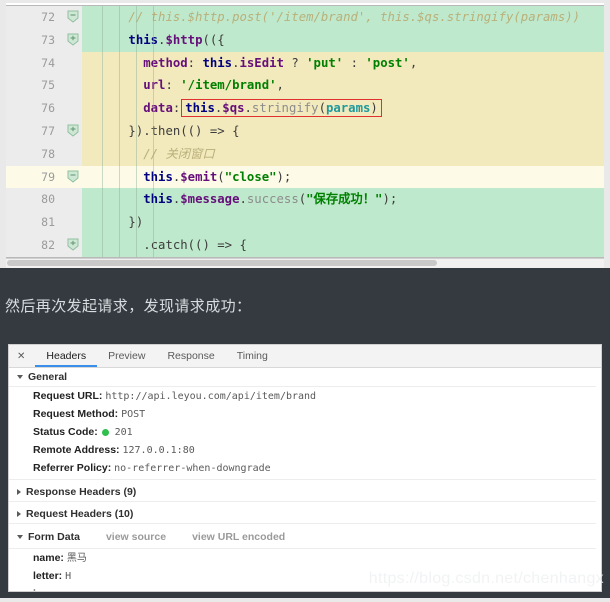 The image size is (610, 602). Describe the element at coordinates (184, 130) in the screenshot. I see `code-token-punc: }).then(() => {` at that location.